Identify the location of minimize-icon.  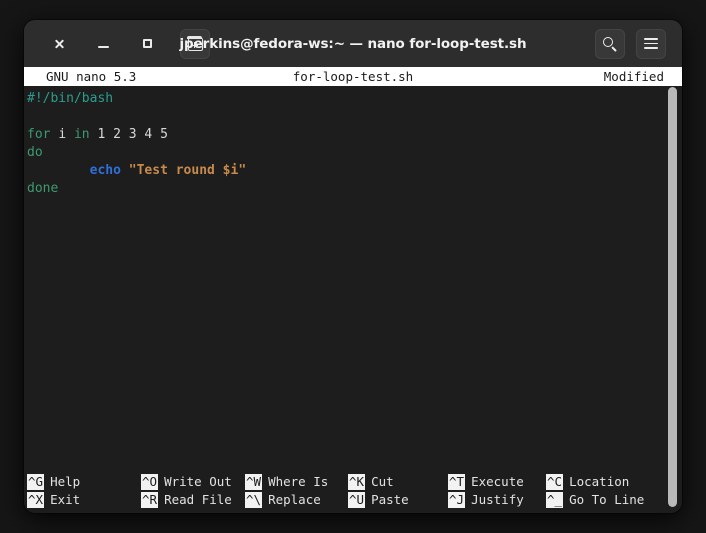
(103, 46).